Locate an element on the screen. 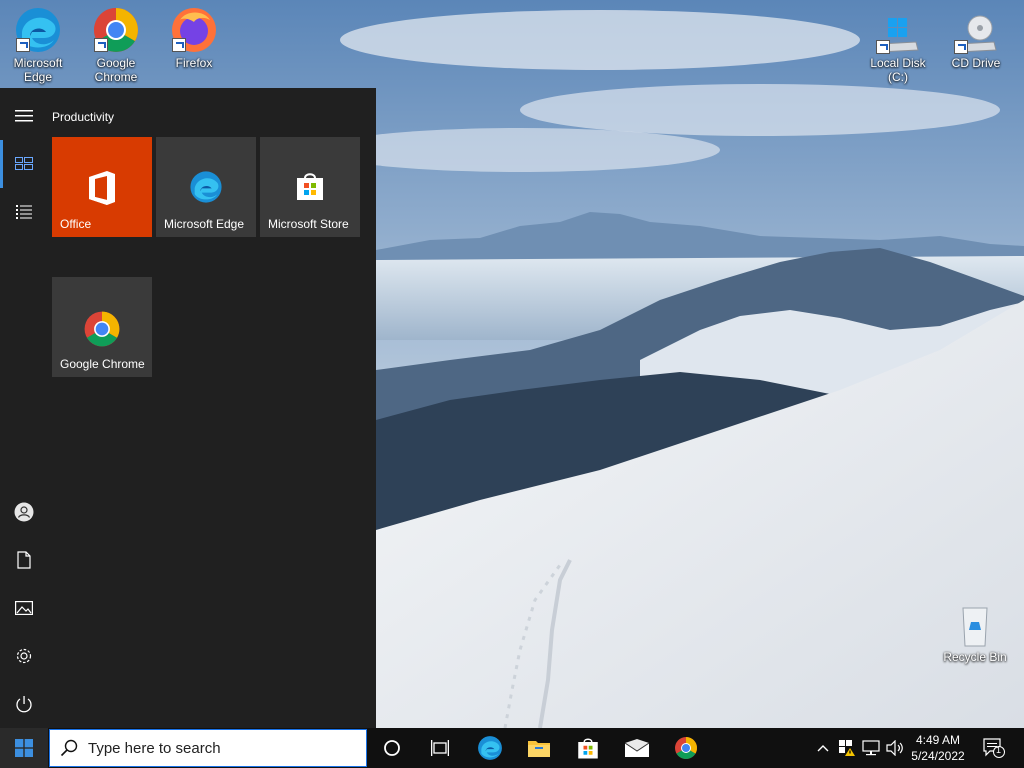  taskbar-search-box is located at coordinates (208, 748).